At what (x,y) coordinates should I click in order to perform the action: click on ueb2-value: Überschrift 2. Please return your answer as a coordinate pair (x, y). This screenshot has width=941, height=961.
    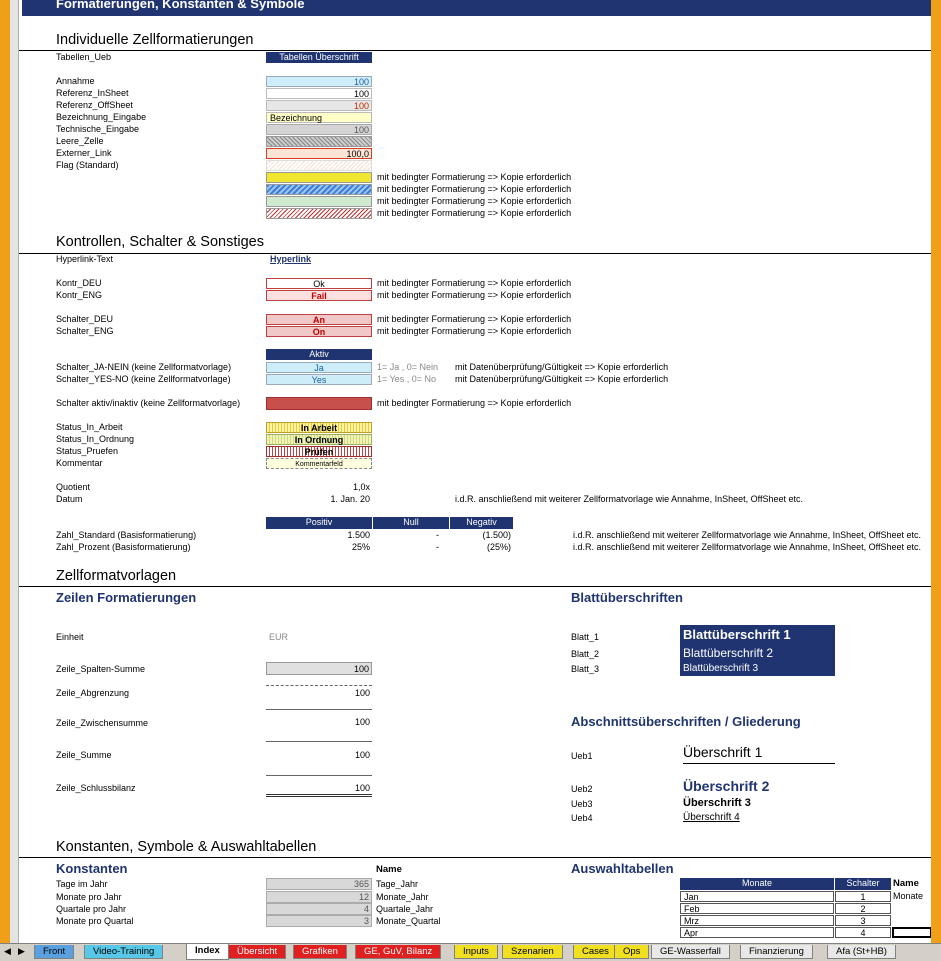
    Looking at the image, I should click on (726, 786).